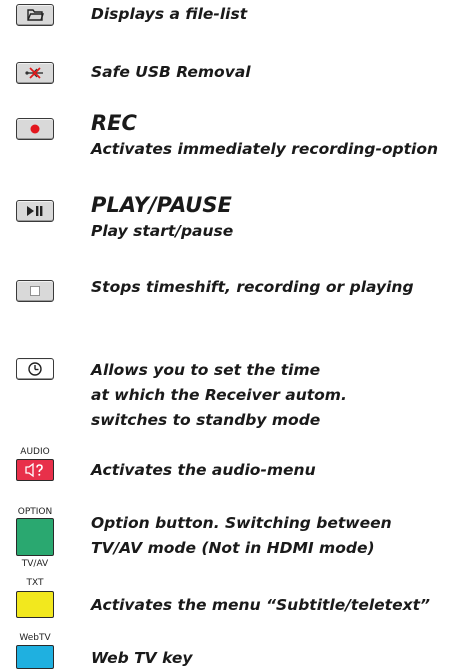  I want to click on play-pause-icon, so click(35, 211).